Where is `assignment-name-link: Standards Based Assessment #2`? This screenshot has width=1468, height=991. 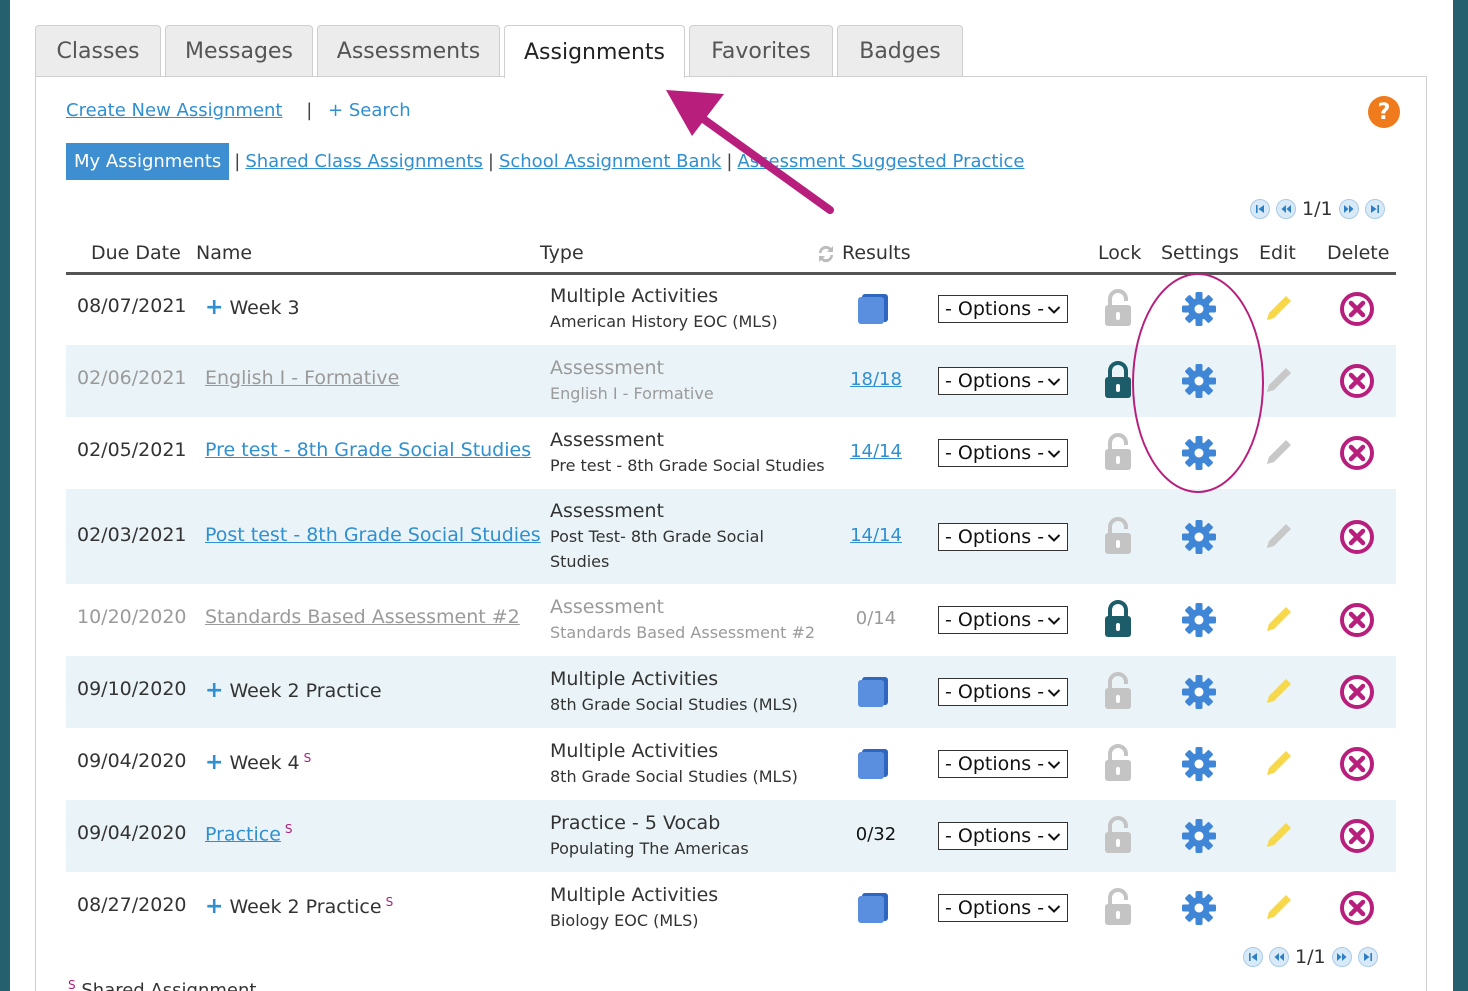
assignment-name-link: Standards Based Assessment #2 is located at coordinates (362, 617).